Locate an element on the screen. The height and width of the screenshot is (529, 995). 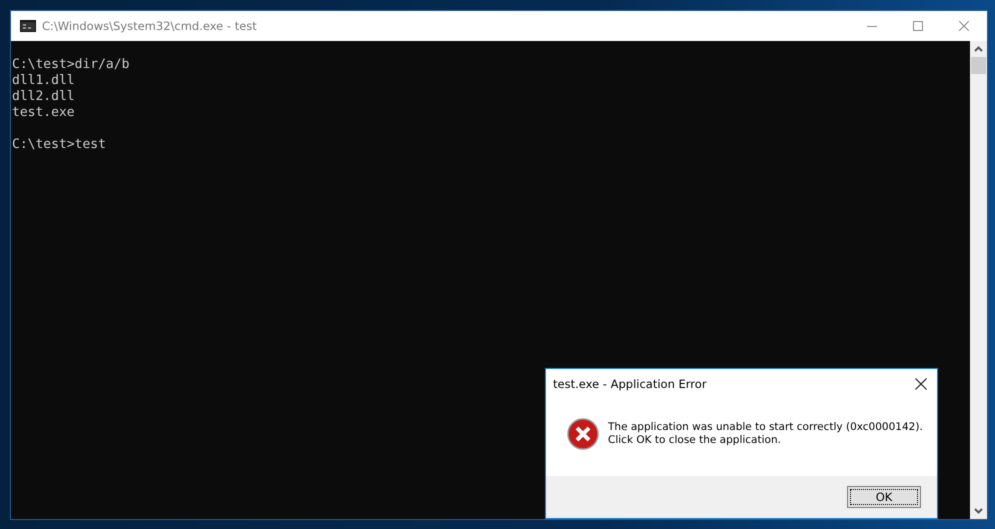
console-line: C:\test>dir/a/b is located at coordinates (71, 65).